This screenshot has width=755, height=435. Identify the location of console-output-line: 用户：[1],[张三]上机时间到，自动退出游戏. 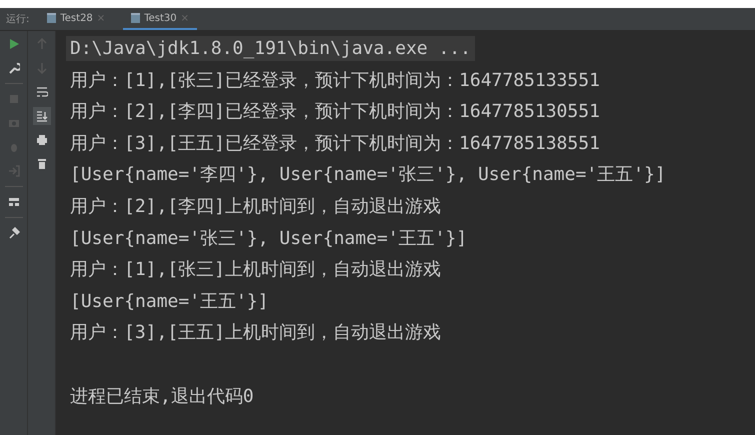
(256, 269).